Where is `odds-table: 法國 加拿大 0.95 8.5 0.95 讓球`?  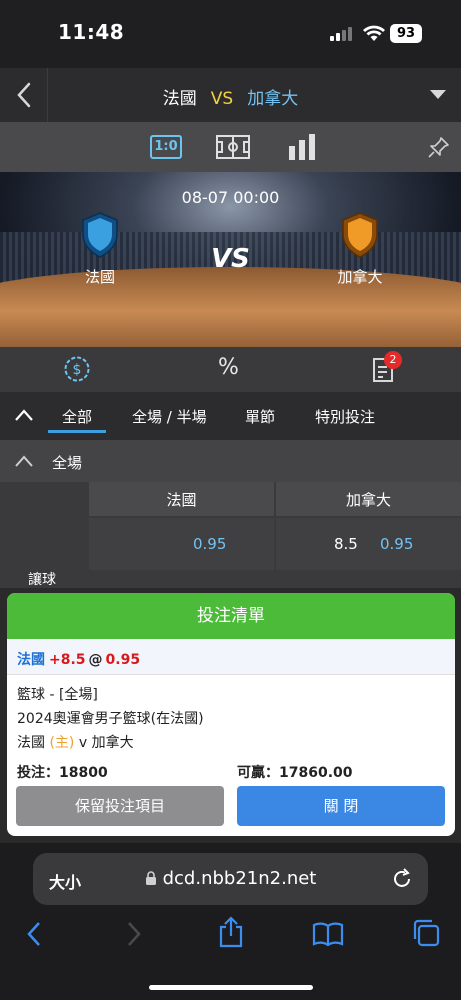 odds-table: 法國 加拿大 0.95 8.5 0.95 讓球 is located at coordinates (230, 537).